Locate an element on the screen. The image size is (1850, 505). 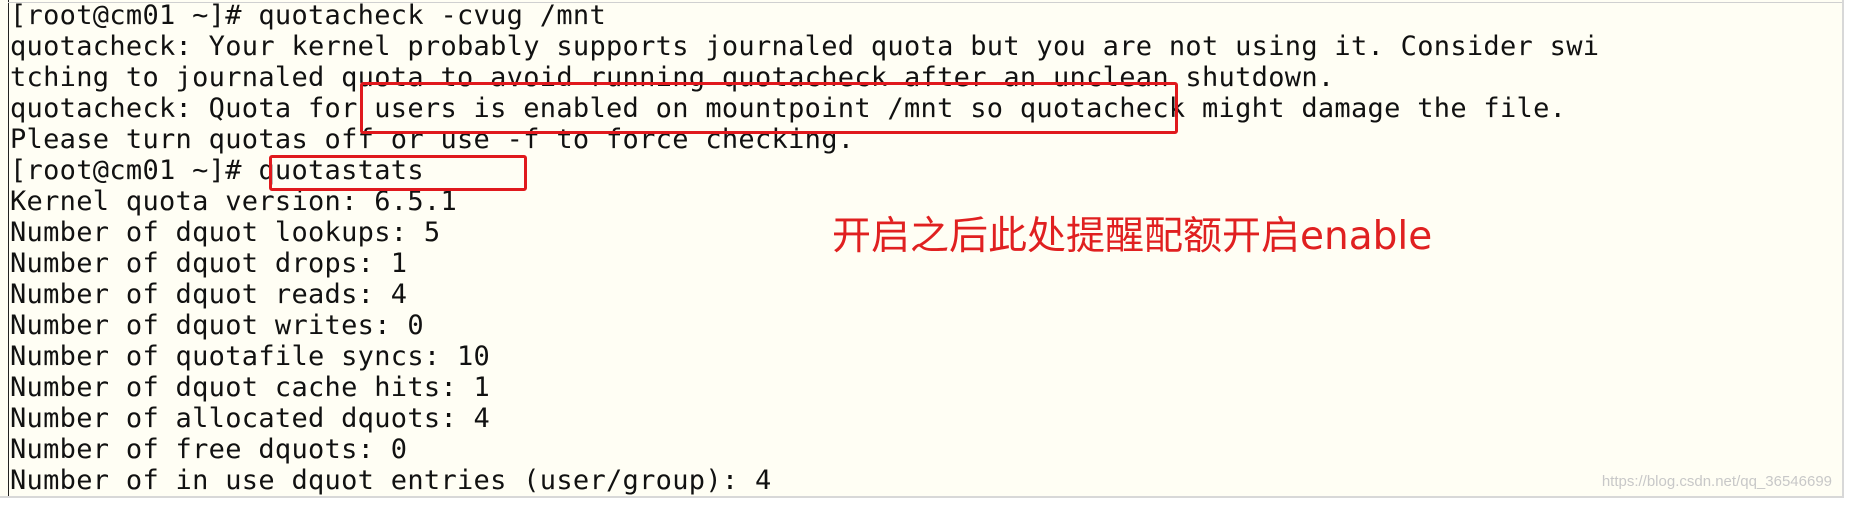
annotation-label: 开启之后此处提醒配额开启enable is located at coordinates (1132, 236).